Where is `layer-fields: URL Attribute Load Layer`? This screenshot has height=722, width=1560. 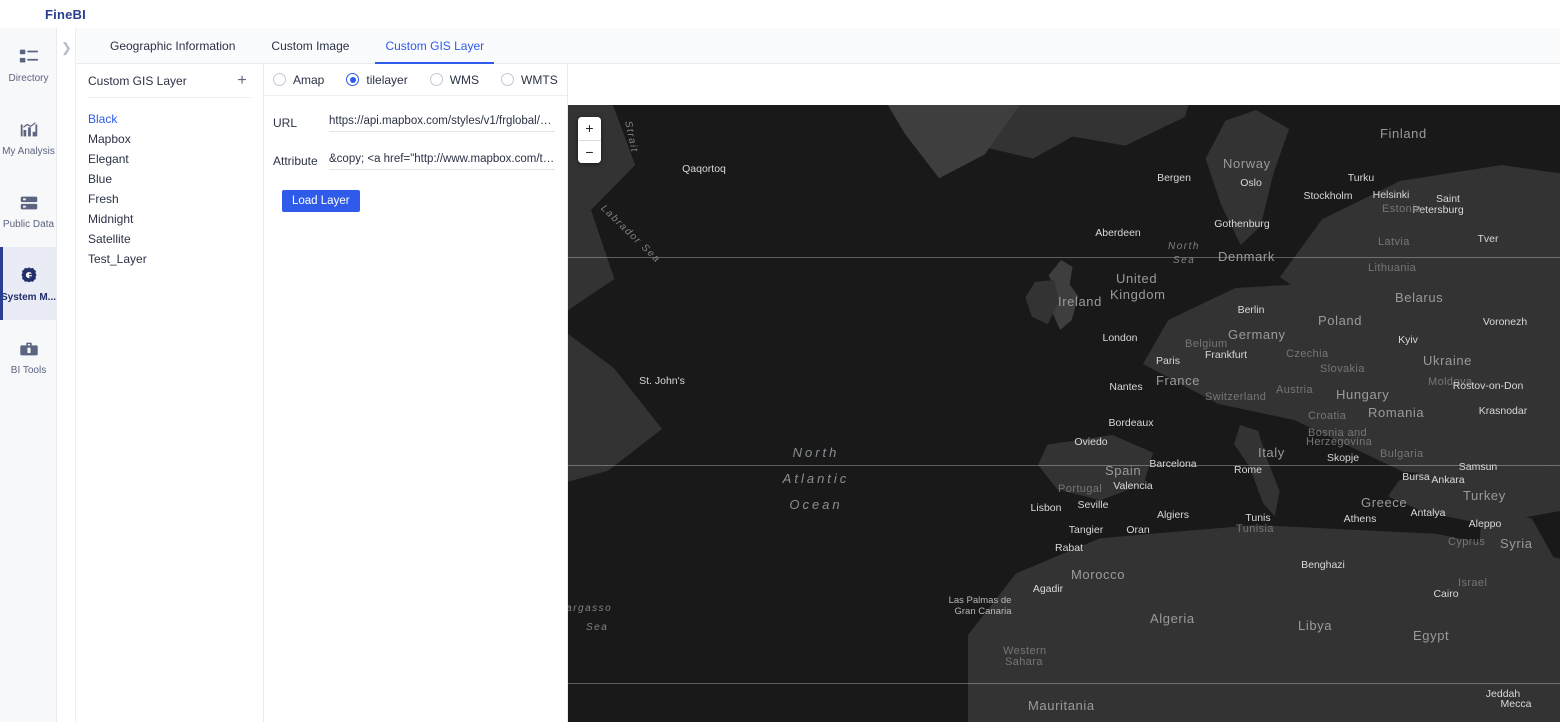
layer-fields: URL Attribute Load Layer is located at coordinates (415, 154).